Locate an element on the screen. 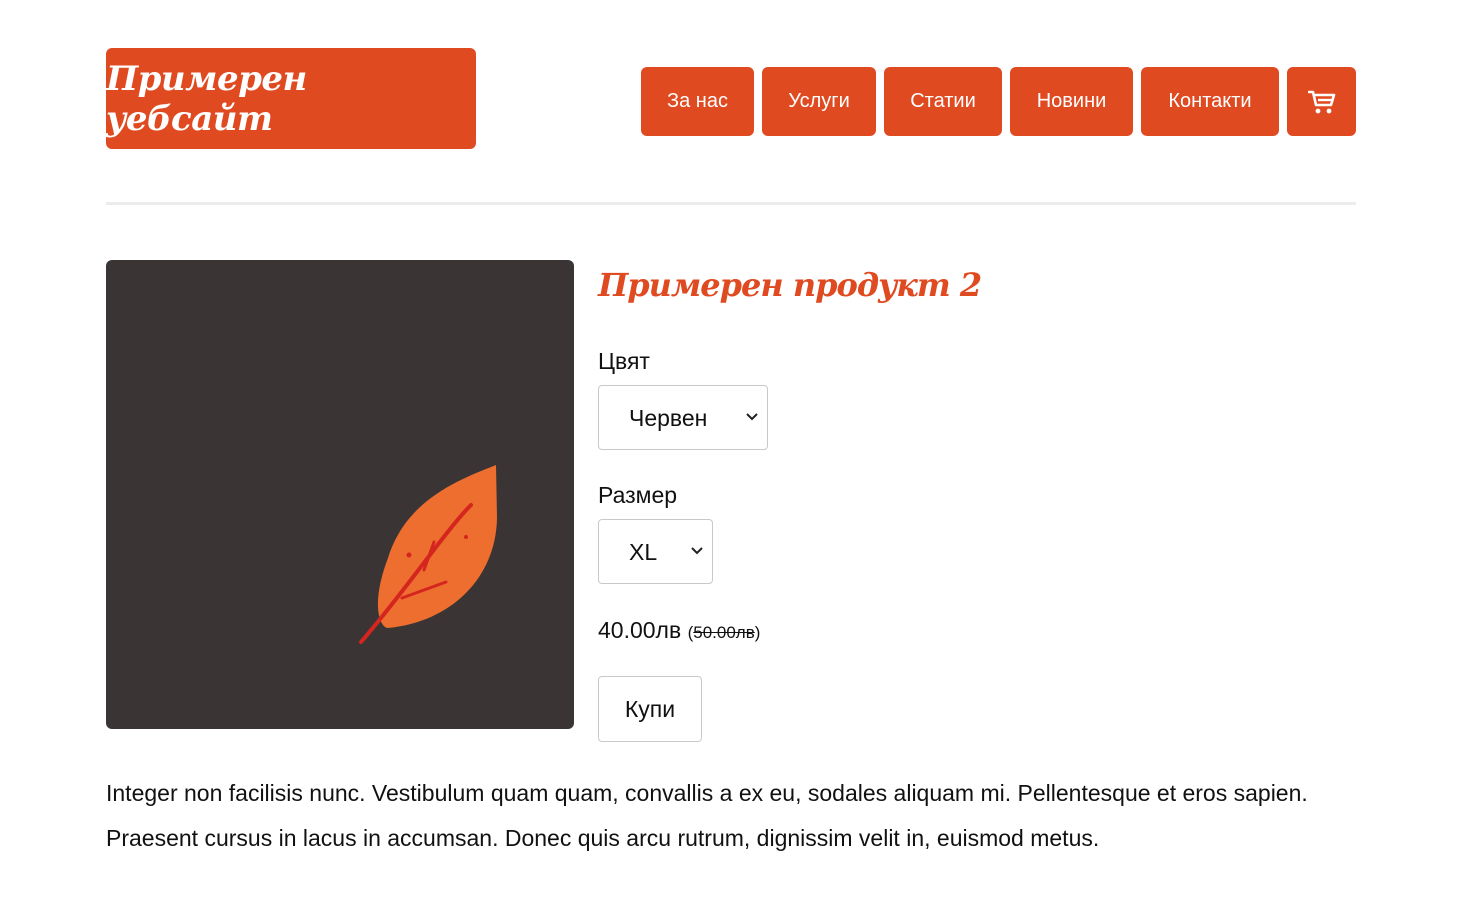 The height and width of the screenshot is (912, 1472). product-title: Примерен продукт 2 is located at coordinates (790, 285).